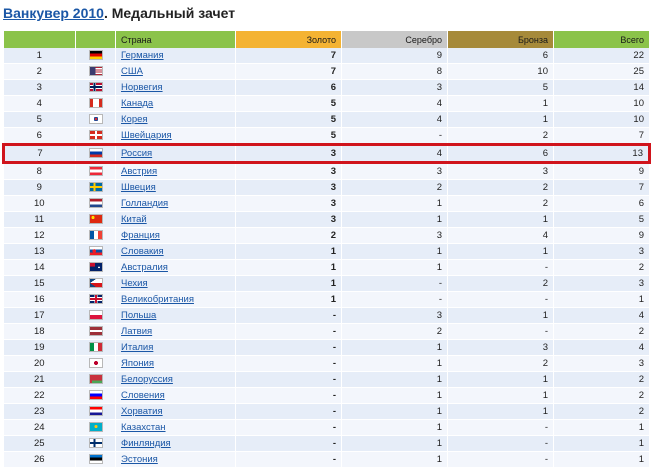 This screenshot has height=468, width=651. I want to click on total-count: 6, so click(601, 203).